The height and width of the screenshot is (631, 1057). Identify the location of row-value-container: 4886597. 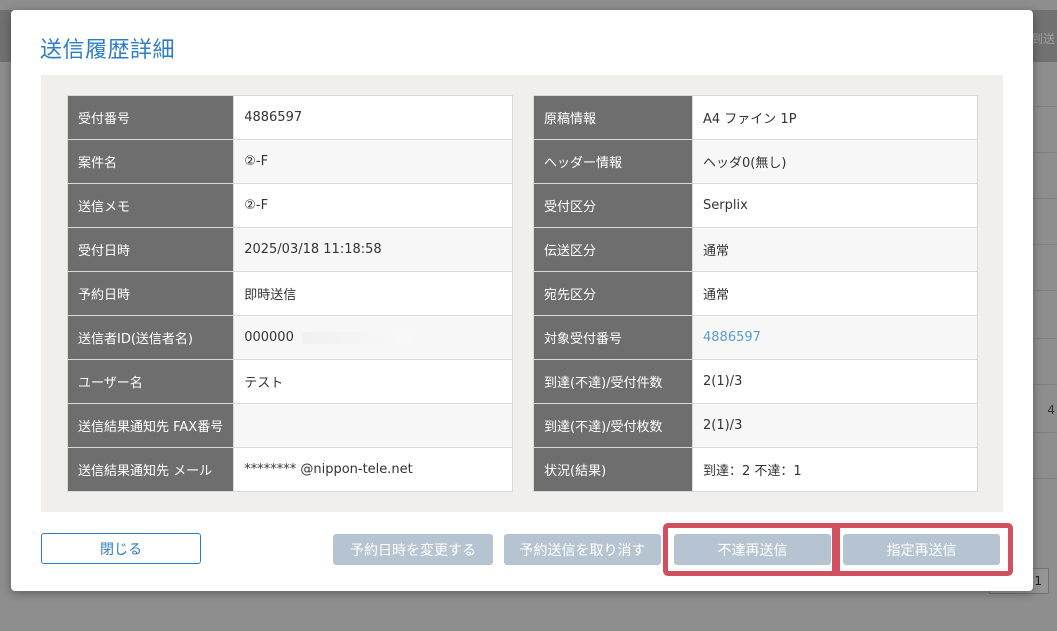
(835, 337).